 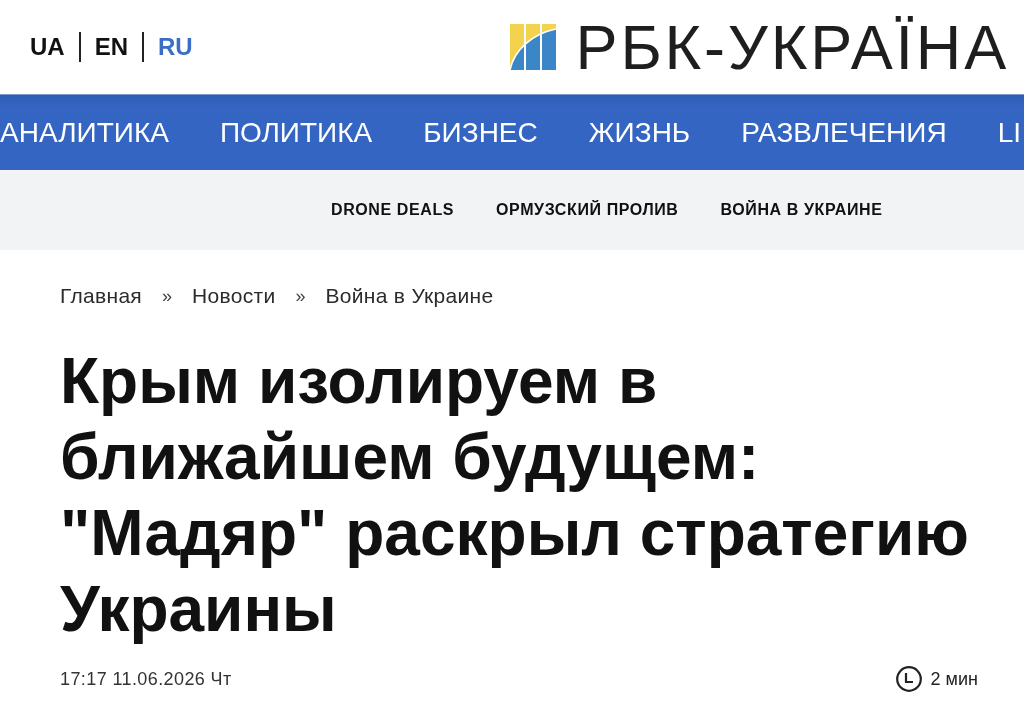 I want to click on nav-link: LI, so click(x=1009, y=132).